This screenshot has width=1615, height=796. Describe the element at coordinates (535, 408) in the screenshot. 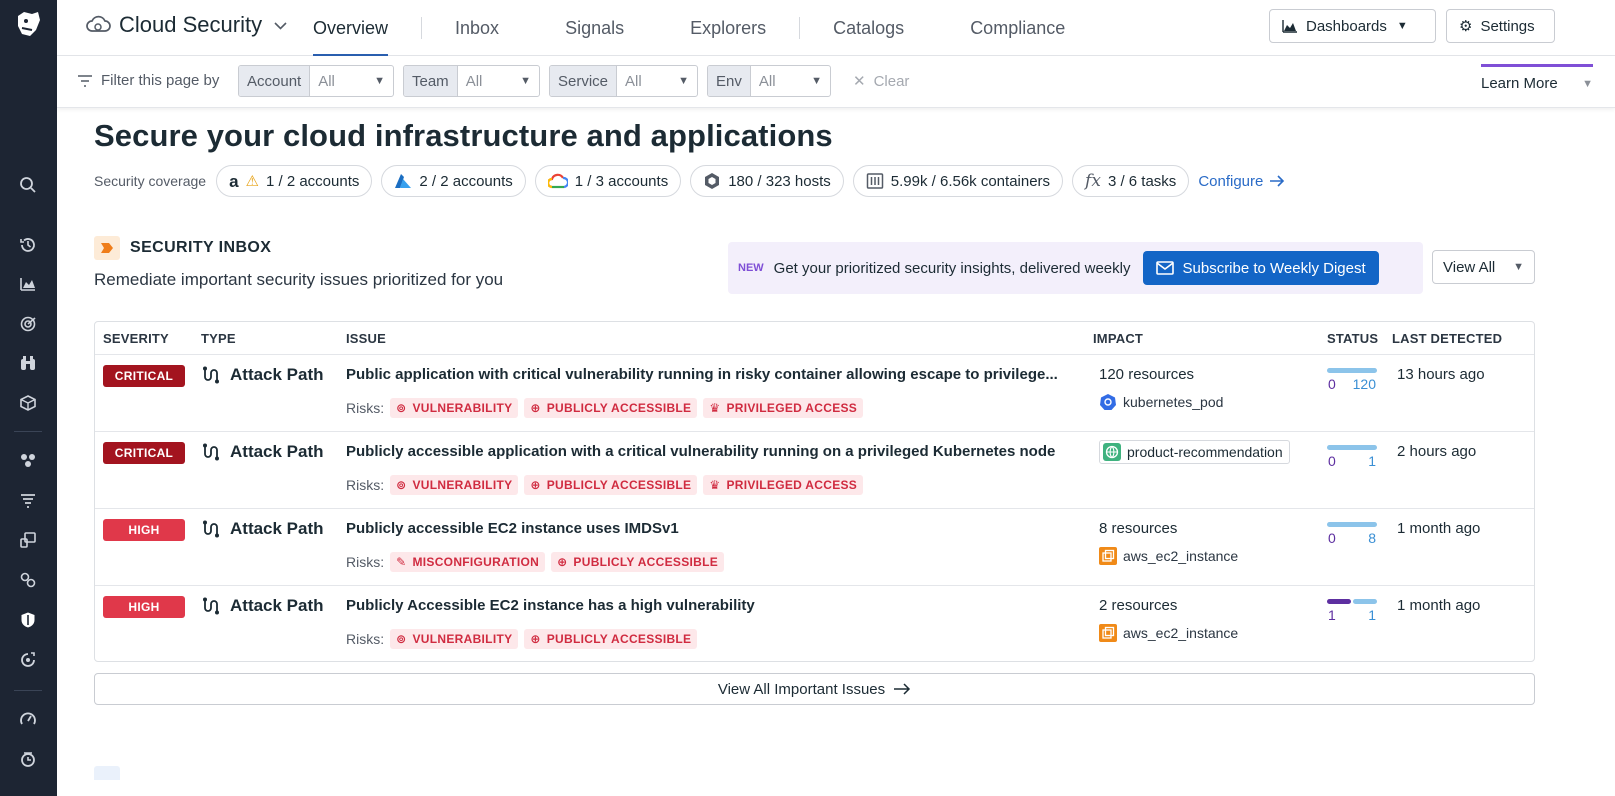

I see `globe-icon: ⊕` at that location.